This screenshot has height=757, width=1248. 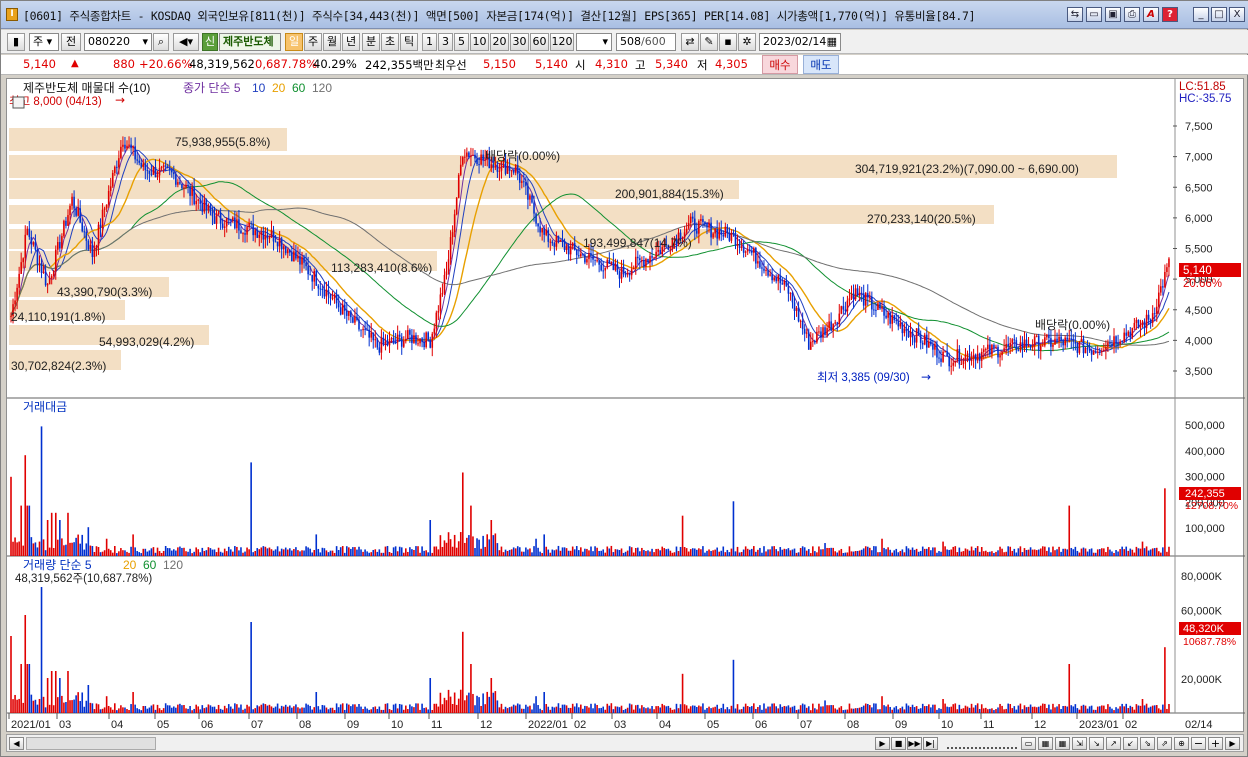 What do you see at coordinates (1028, 743) in the screenshot?
I see `view1-icon: ▭` at bounding box center [1028, 743].